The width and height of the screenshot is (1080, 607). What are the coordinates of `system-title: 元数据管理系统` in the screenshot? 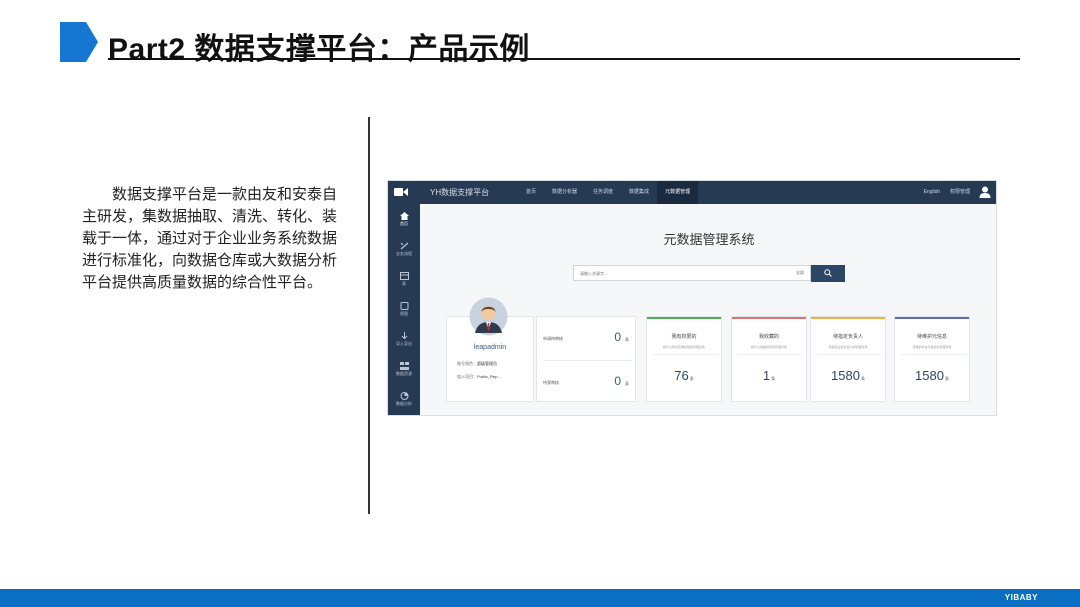 It's located at (709, 240).